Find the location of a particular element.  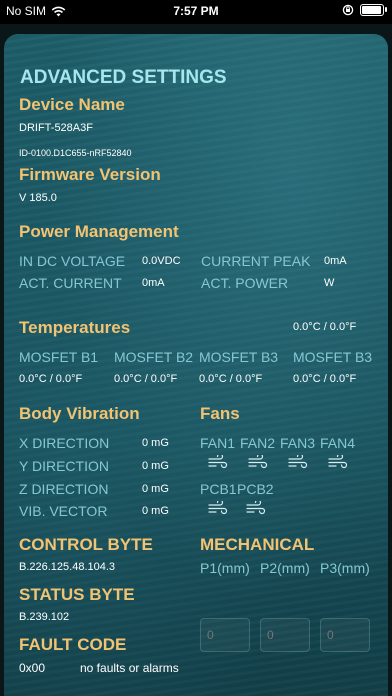

status-bar: No SIM 7:57 PM is located at coordinates (196, 12).